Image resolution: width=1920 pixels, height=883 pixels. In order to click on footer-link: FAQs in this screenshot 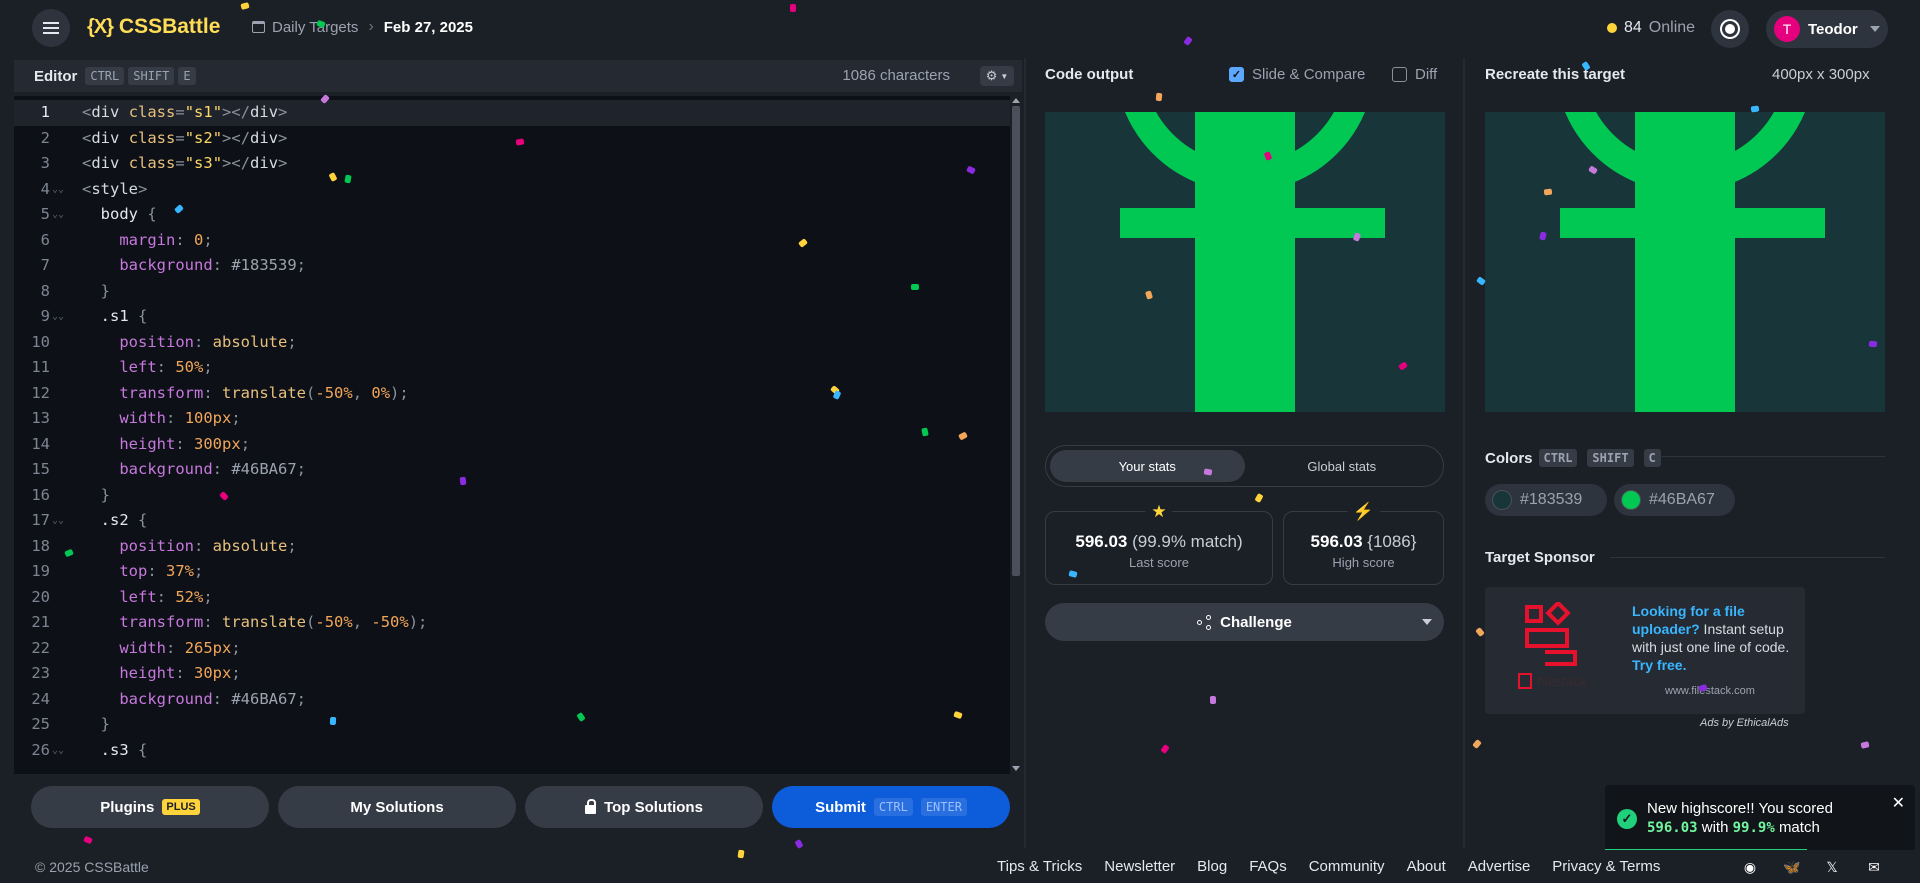, I will do `click(1268, 866)`.